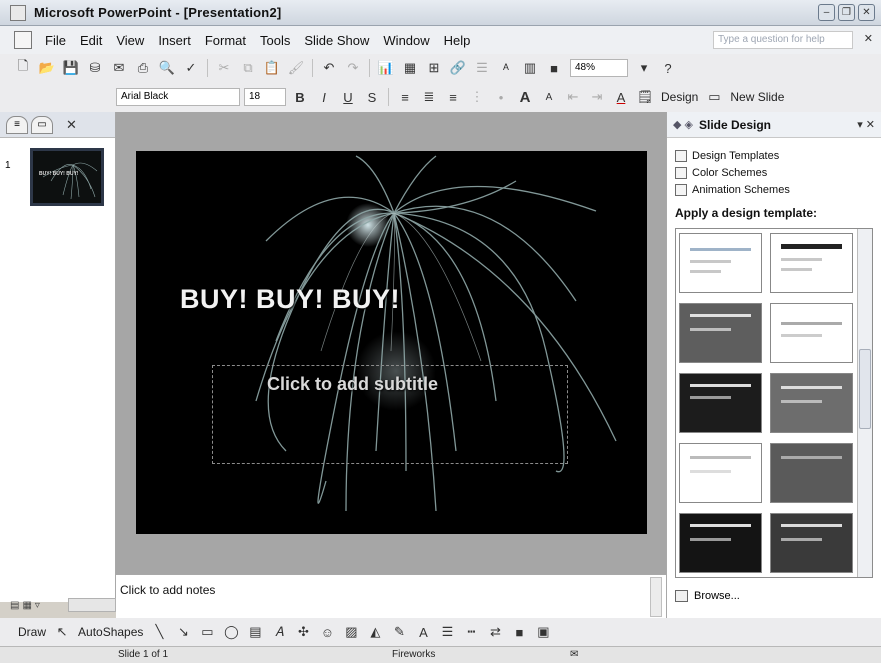 The image size is (881, 663). Describe the element at coordinates (405, 97) in the screenshot. I see `align-left-icon: ≡` at that location.